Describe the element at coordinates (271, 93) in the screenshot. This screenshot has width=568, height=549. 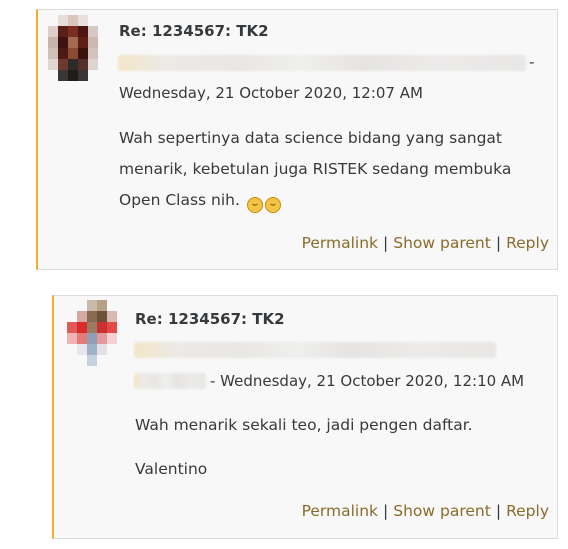
I see `post-date: Wednesday, 21 October 2020, 12:07 AM` at that location.